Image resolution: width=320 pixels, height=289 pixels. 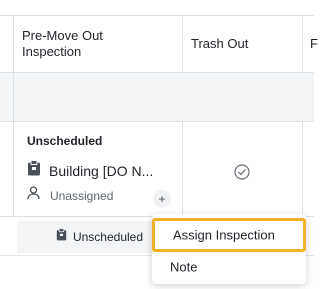 I want to click on add-button: +, so click(x=162, y=199).